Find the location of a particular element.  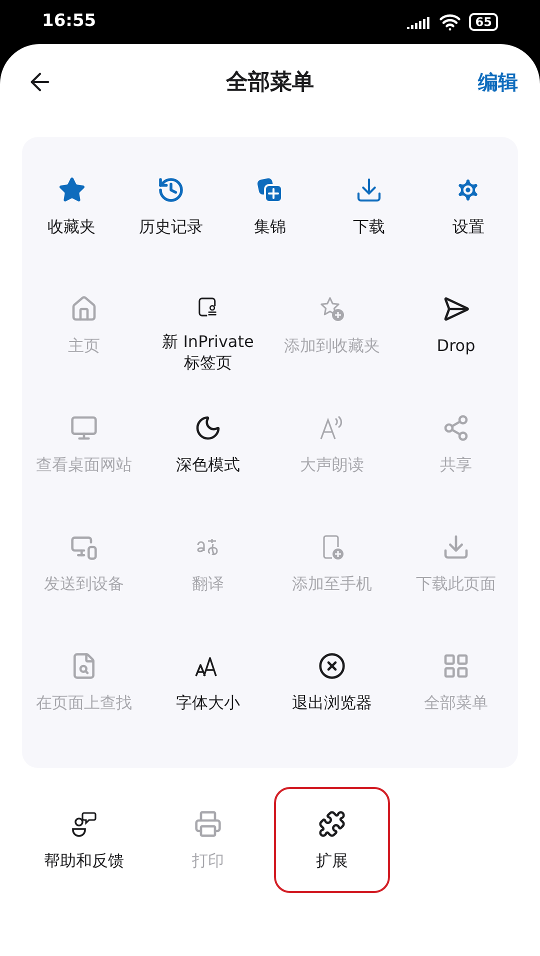

battery-indicator: 65 is located at coordinates (483, 22).